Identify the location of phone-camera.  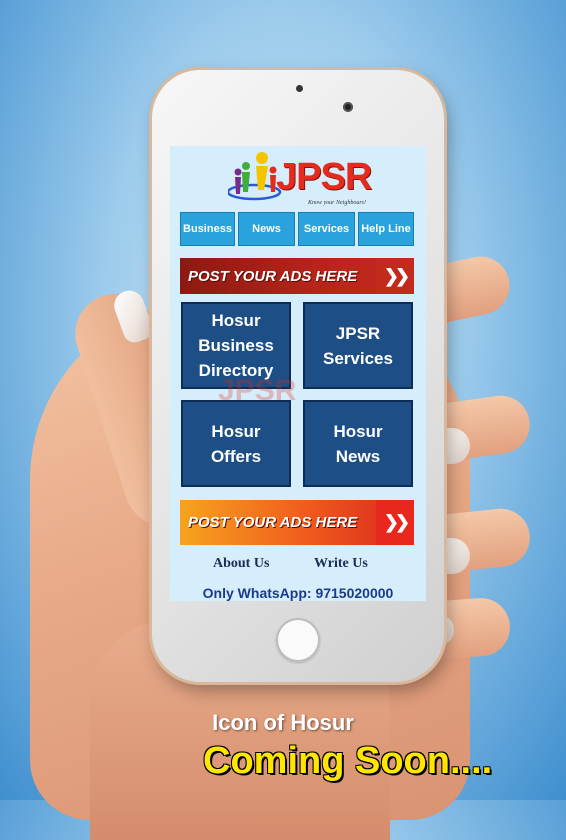
(348, 107).